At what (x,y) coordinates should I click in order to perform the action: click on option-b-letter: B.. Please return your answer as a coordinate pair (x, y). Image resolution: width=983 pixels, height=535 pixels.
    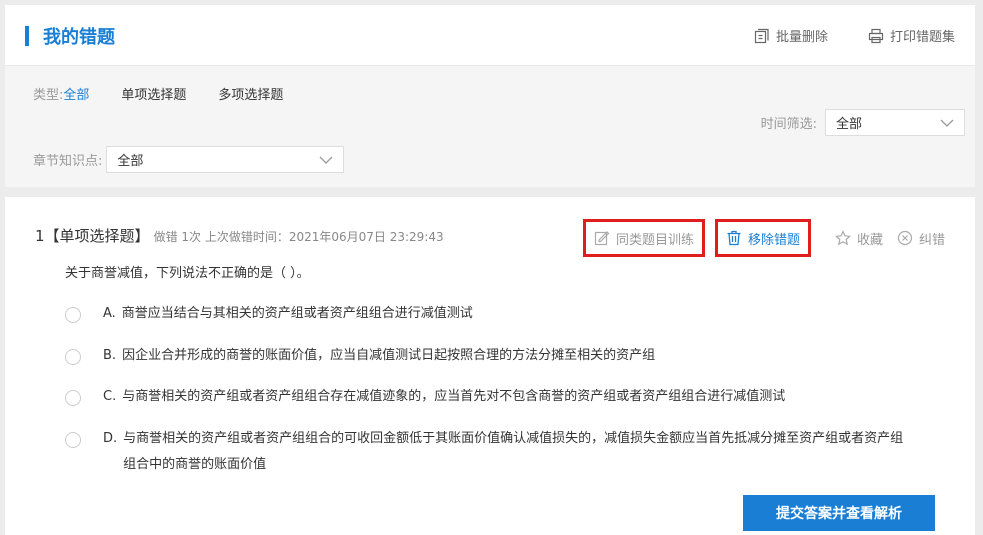
    Looking at the image, I should click on (110, 355).